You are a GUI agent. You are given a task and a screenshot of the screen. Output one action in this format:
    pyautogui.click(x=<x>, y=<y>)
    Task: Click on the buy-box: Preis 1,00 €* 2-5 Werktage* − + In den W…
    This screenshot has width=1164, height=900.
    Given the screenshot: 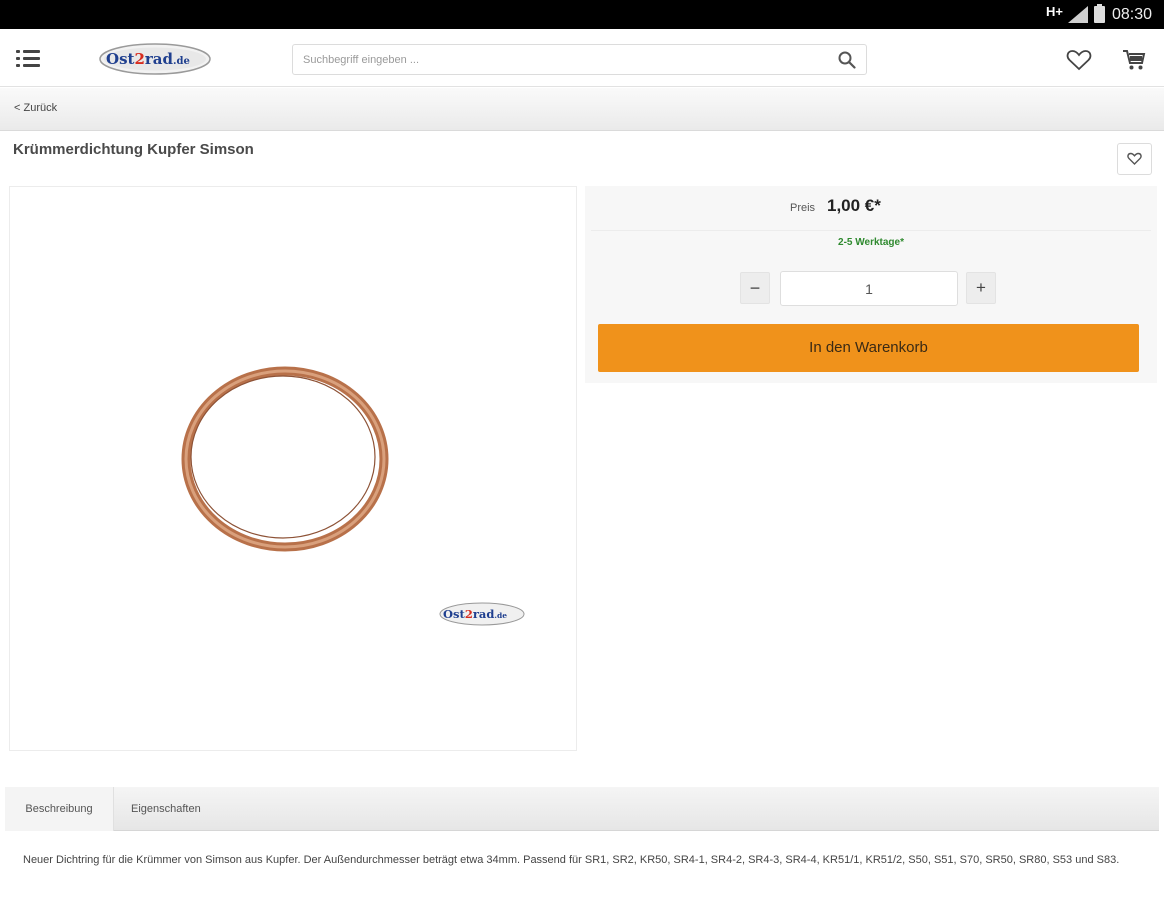 What is the action you would take?
    pyautogui.click(x=871, y=284)
    